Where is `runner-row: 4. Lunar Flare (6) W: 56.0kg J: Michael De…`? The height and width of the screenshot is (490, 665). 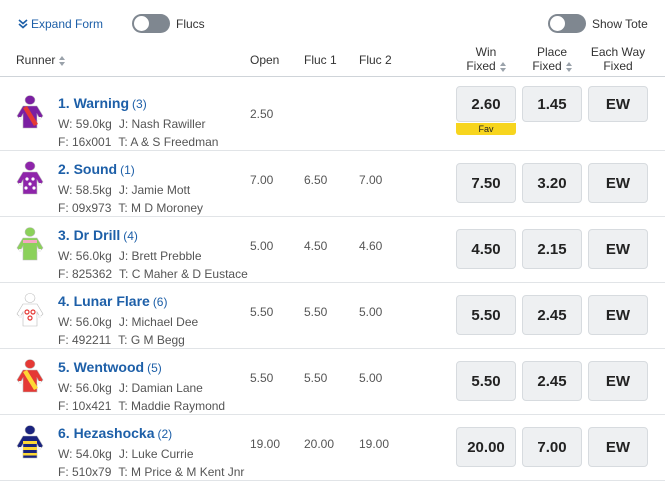
runner-row: 4. Lunar Flare (6) W: 56.0kg J: Michael De… is located at coordinates (332, 315).